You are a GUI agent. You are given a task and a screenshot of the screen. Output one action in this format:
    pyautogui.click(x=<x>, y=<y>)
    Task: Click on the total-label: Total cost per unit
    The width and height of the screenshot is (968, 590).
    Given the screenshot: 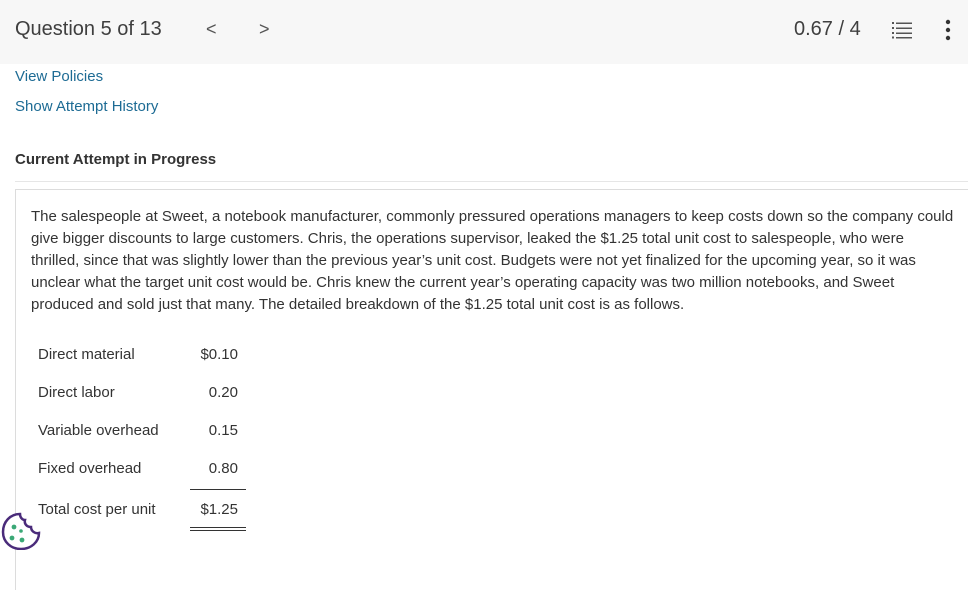 What is the action you would take?
    pyautogui.click(x=97, y=509)
    